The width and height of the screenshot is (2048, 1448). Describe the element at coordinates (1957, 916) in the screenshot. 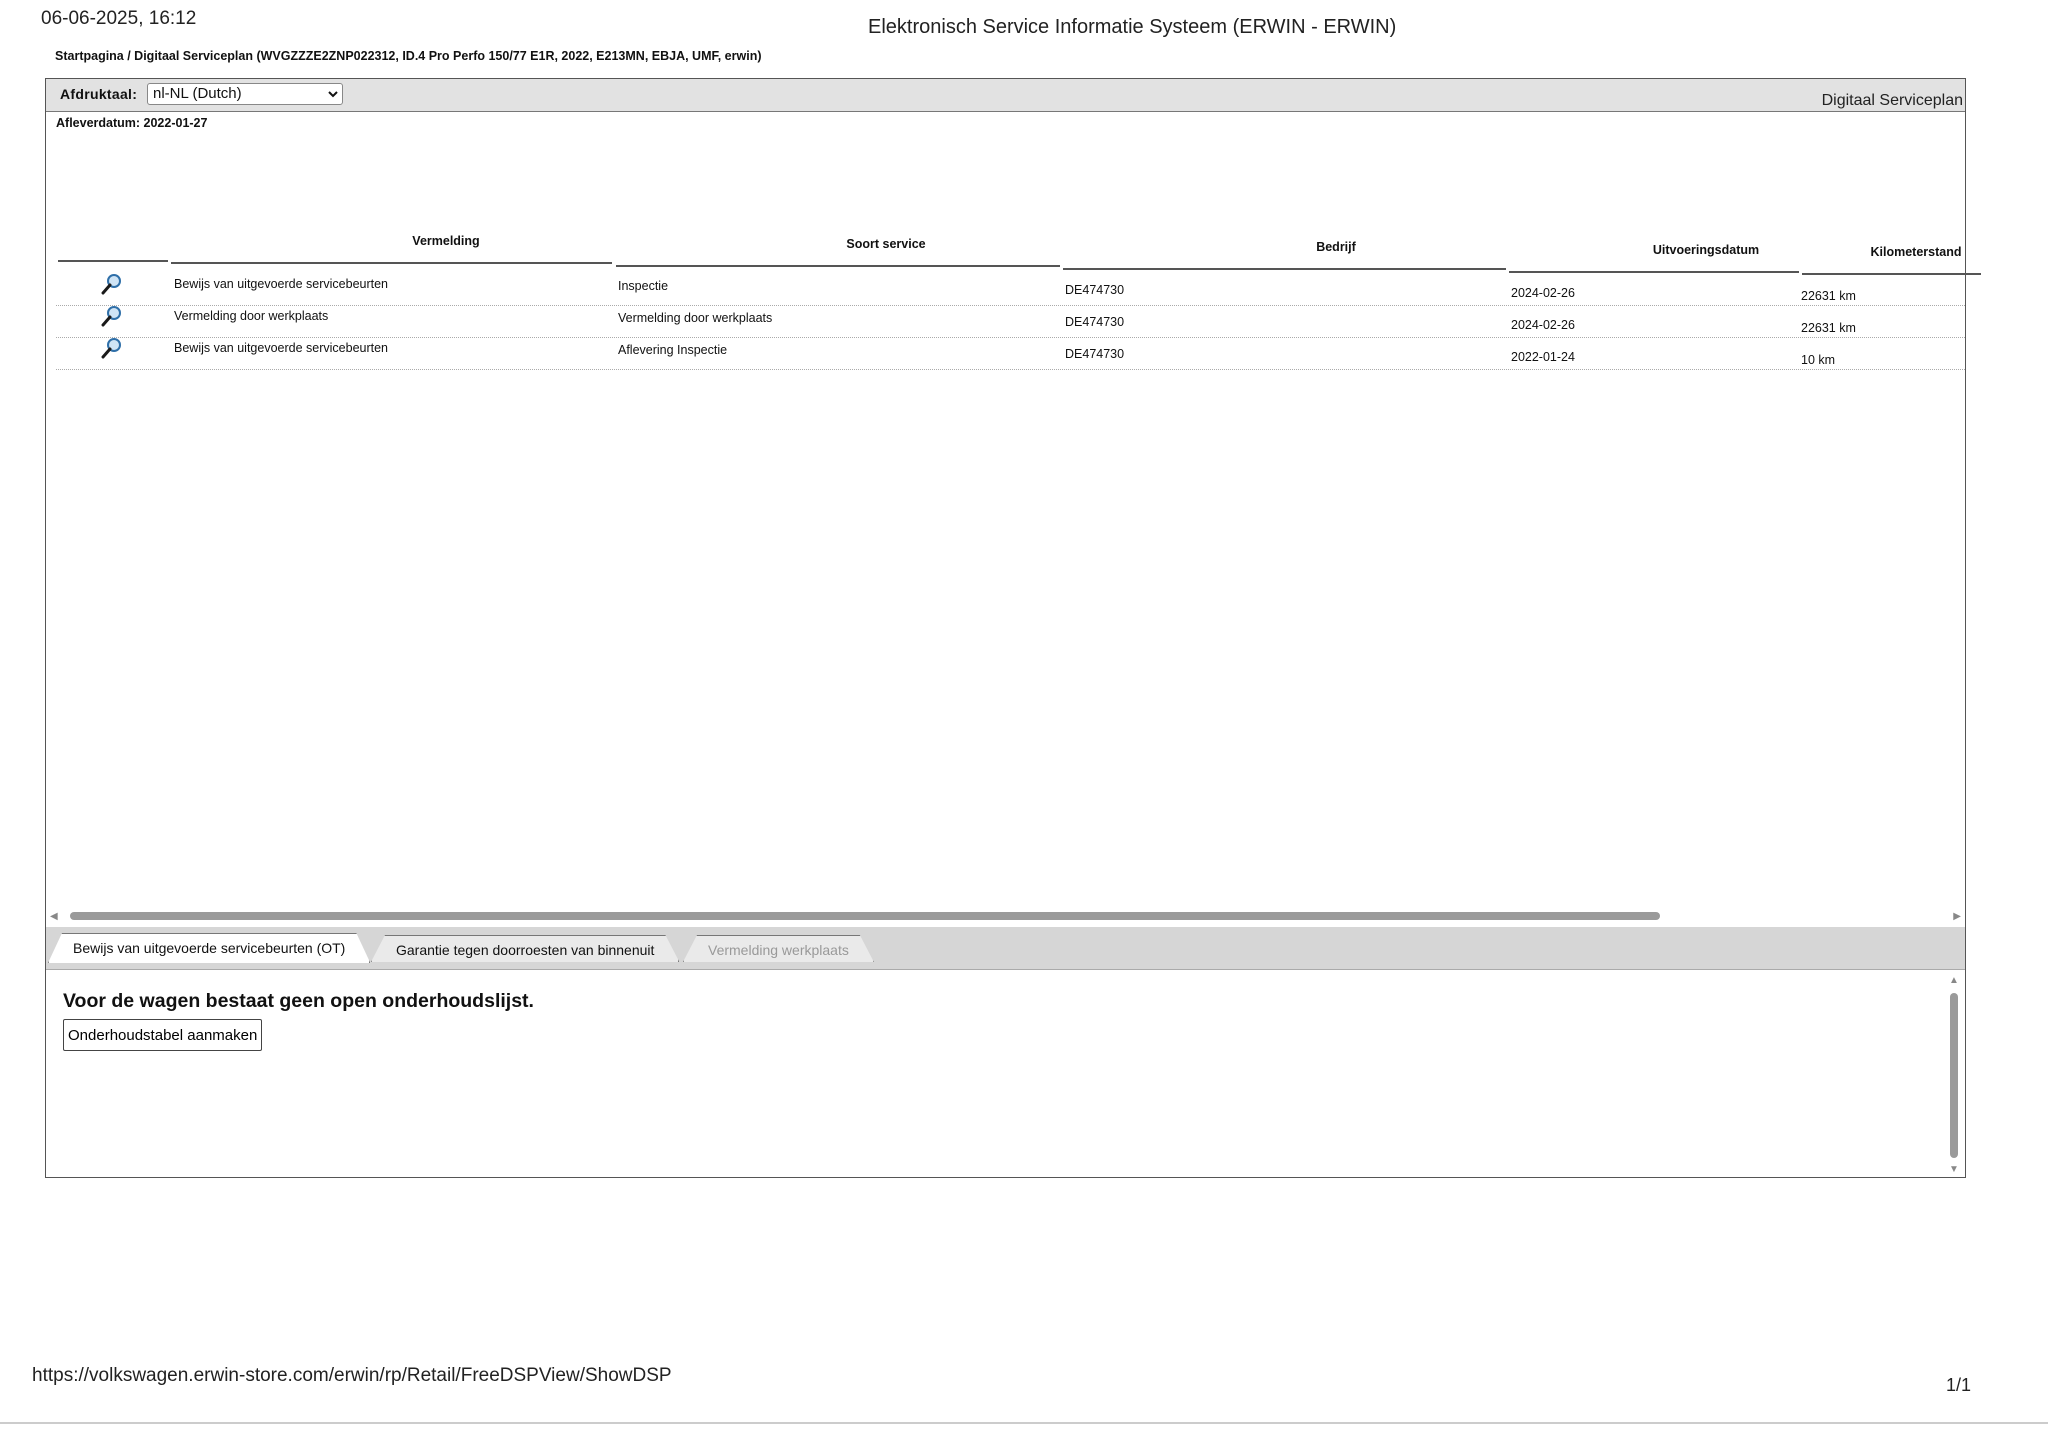

I see `scroll-right-arrow-icon: ▶` at that location.